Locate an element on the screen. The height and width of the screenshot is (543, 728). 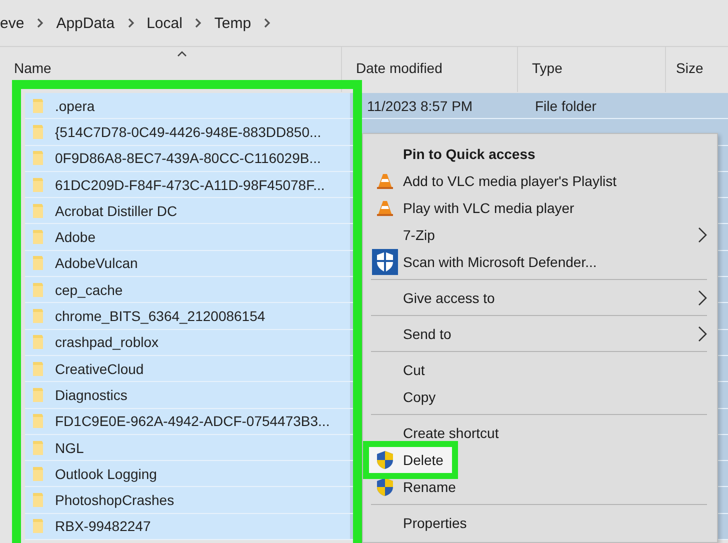
file-name: crashpad_roblox is located at coordinates (107, 342).